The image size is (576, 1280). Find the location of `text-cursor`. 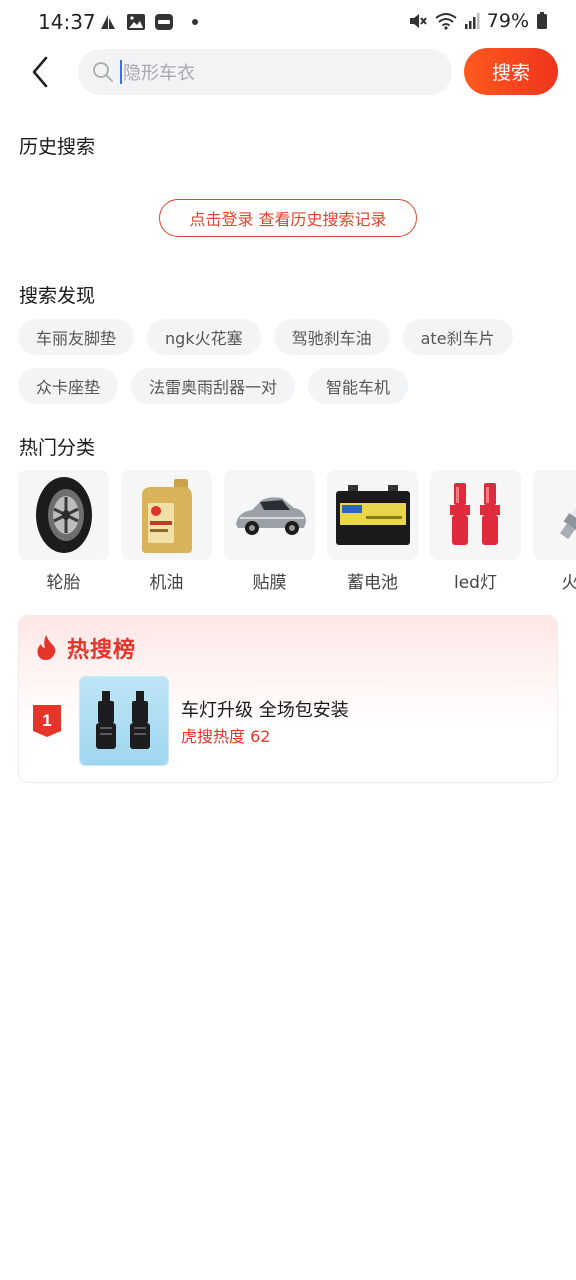

text-cursor is located at coordinates (121, 72).